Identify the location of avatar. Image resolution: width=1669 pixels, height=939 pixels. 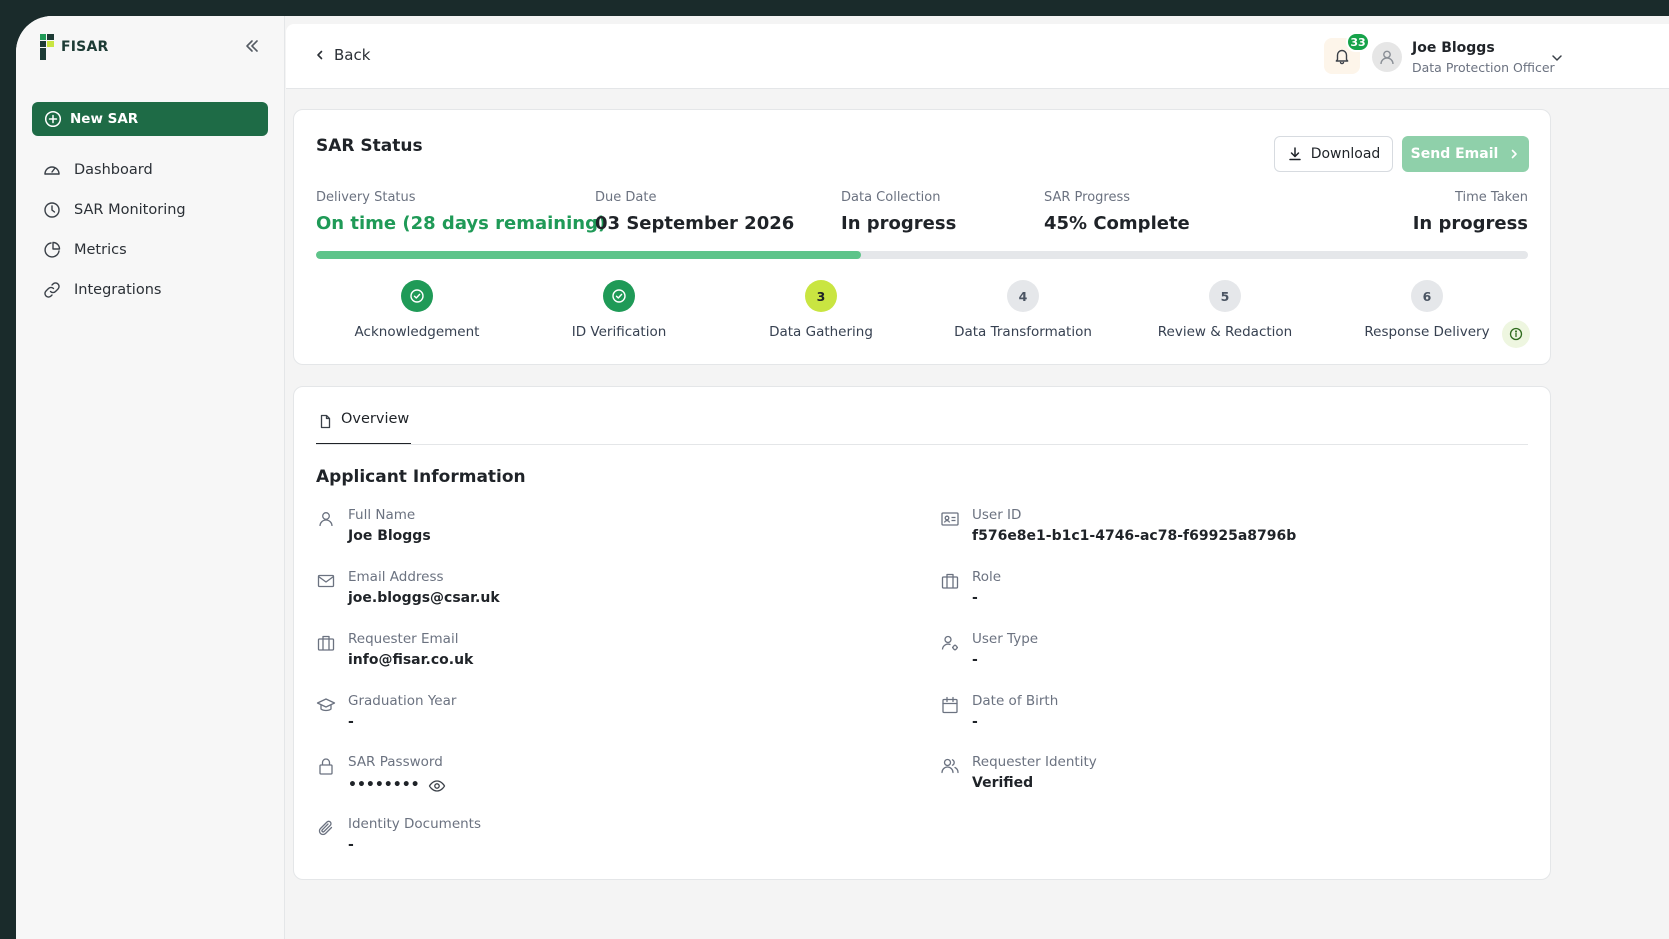
(1387, 57).